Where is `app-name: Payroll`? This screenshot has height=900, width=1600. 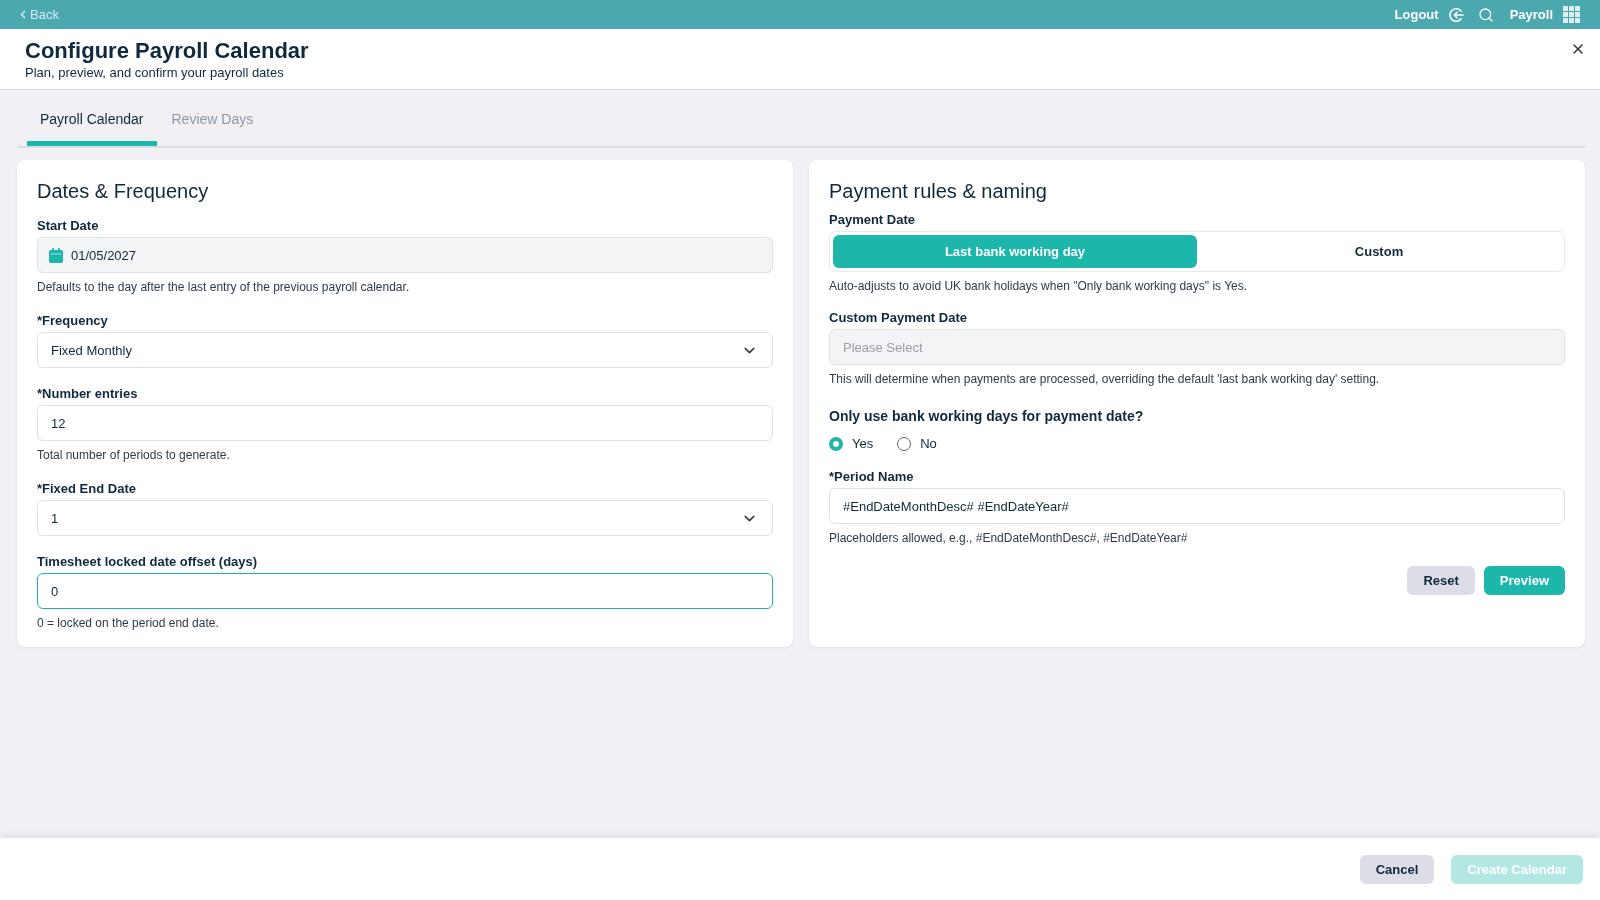 app-name: Payroll is located at coordinates (1531, 14).